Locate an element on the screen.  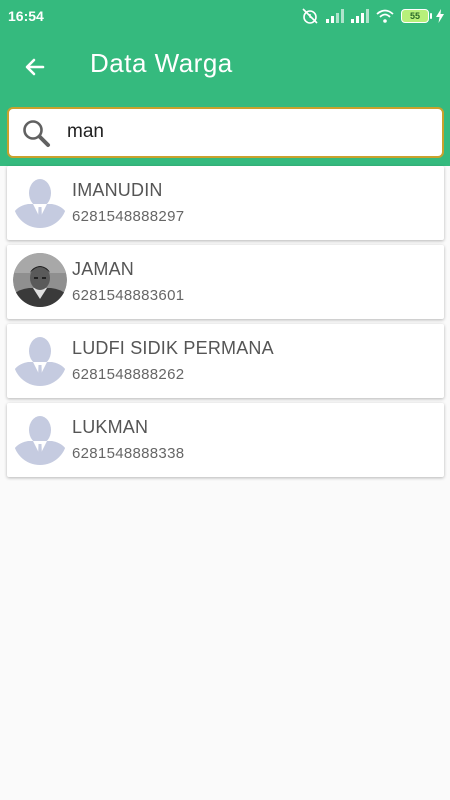
resident-name: LUDFI SIDIK PERMANA is located at coordinates (173, 348).